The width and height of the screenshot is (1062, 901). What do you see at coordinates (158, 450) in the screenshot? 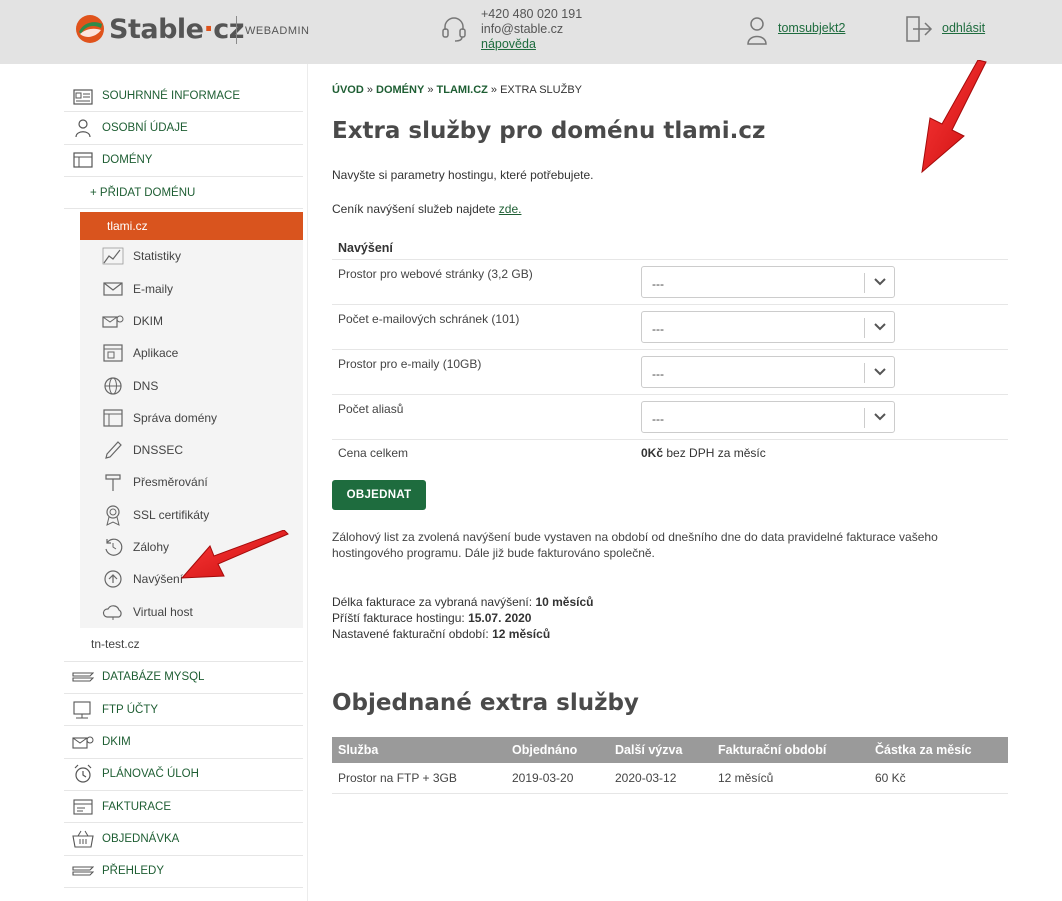
I see `submenu-label: DNSSEC` at bounding box center [158, 450].